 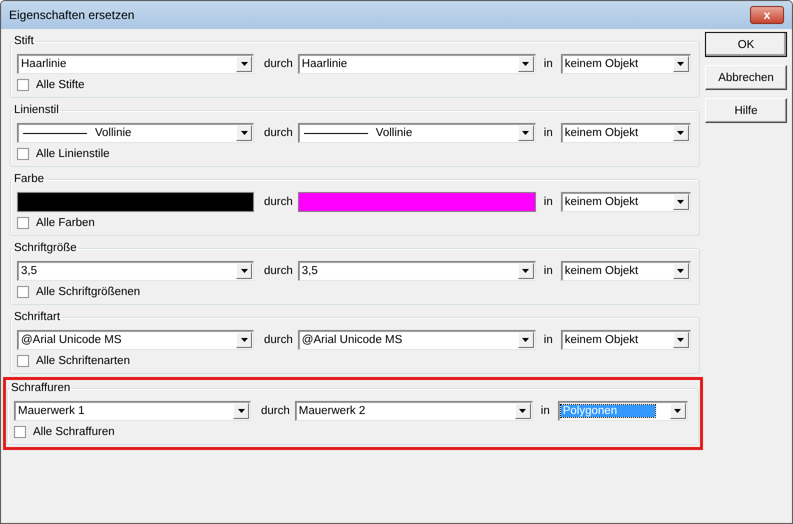 I want to click on checkbox-label: Alle Schraffuren, so click(x=74, y=432).